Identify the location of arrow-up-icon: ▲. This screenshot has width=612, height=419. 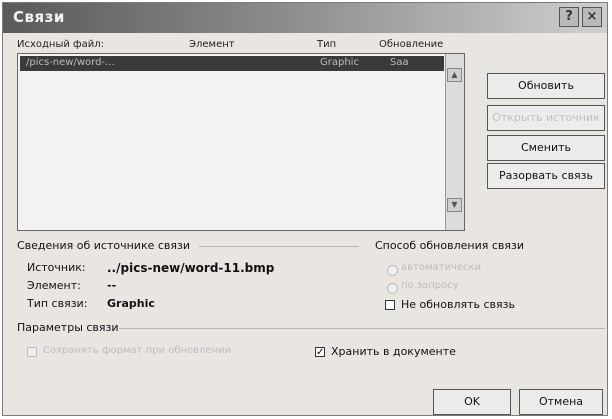
(454, 74).